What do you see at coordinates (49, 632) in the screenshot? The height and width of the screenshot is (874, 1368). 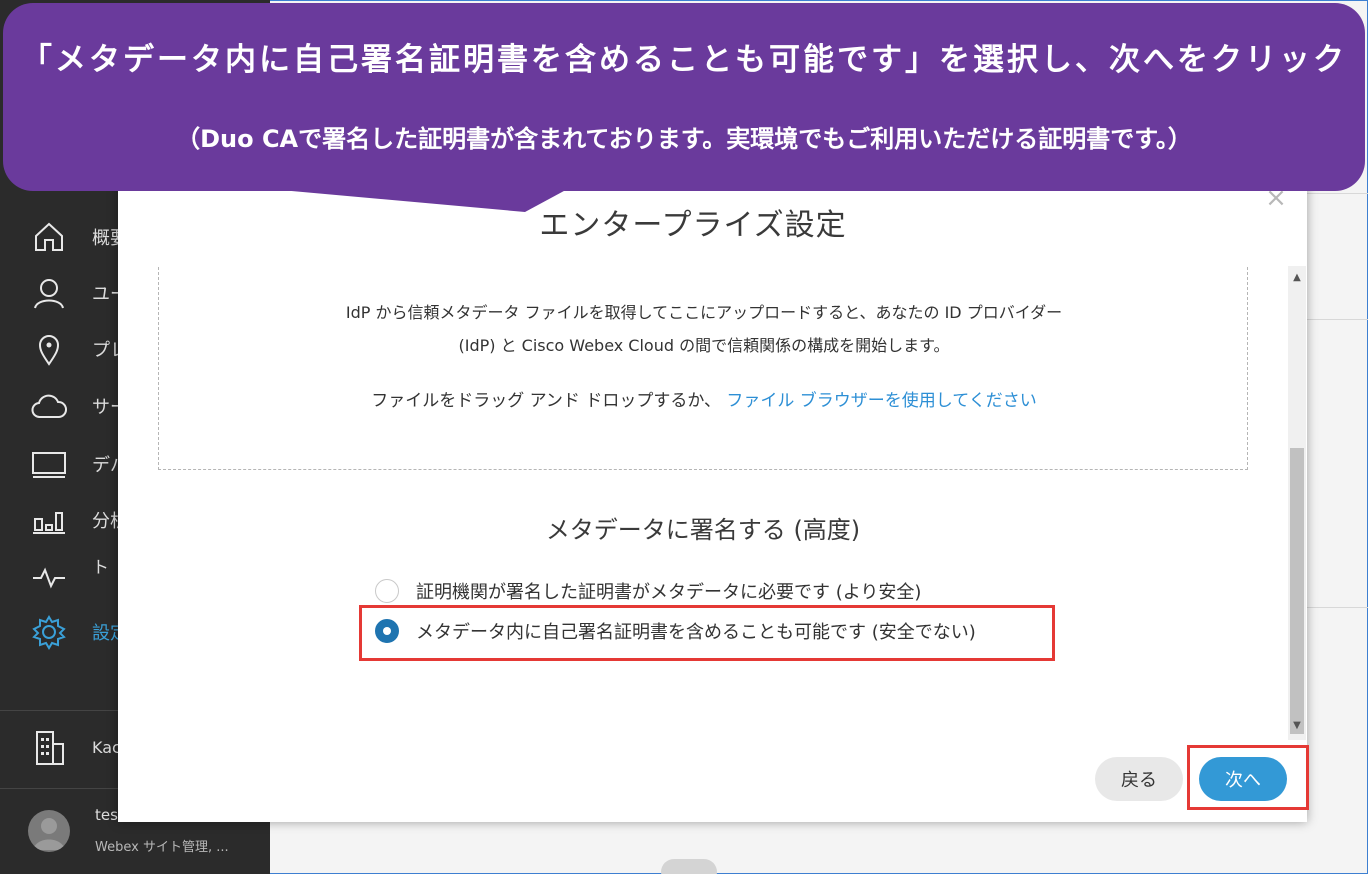 I see `gear-icon` at bounding box center [49, 632].